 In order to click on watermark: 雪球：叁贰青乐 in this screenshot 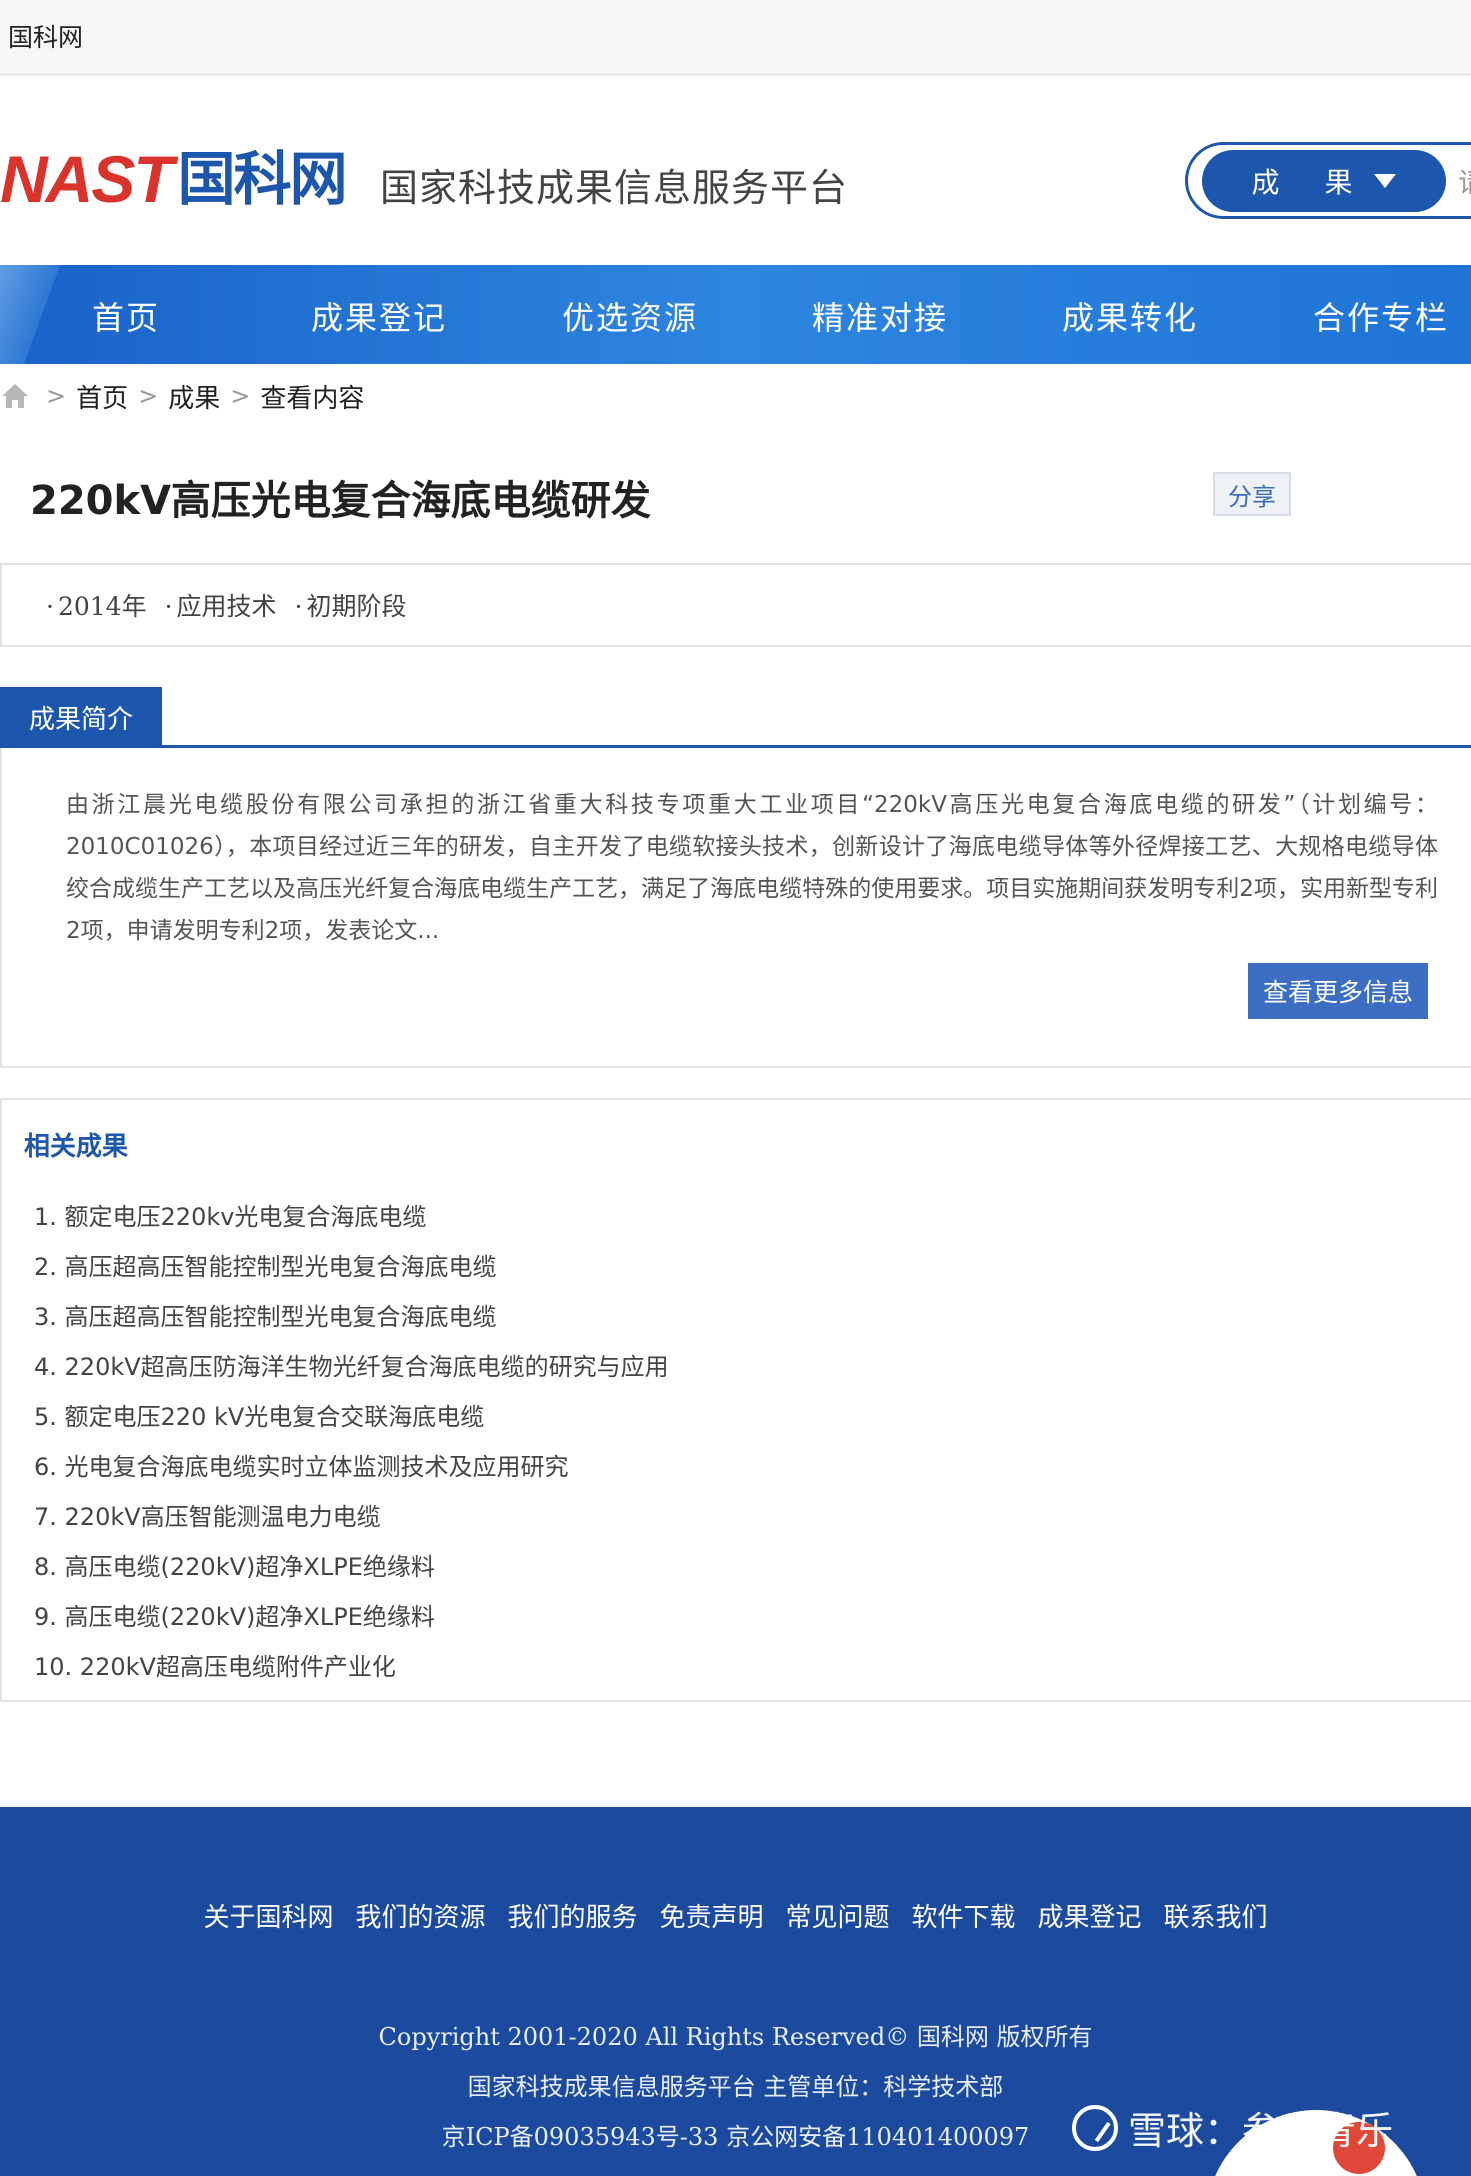, I will do `click(1233, 2127)`.